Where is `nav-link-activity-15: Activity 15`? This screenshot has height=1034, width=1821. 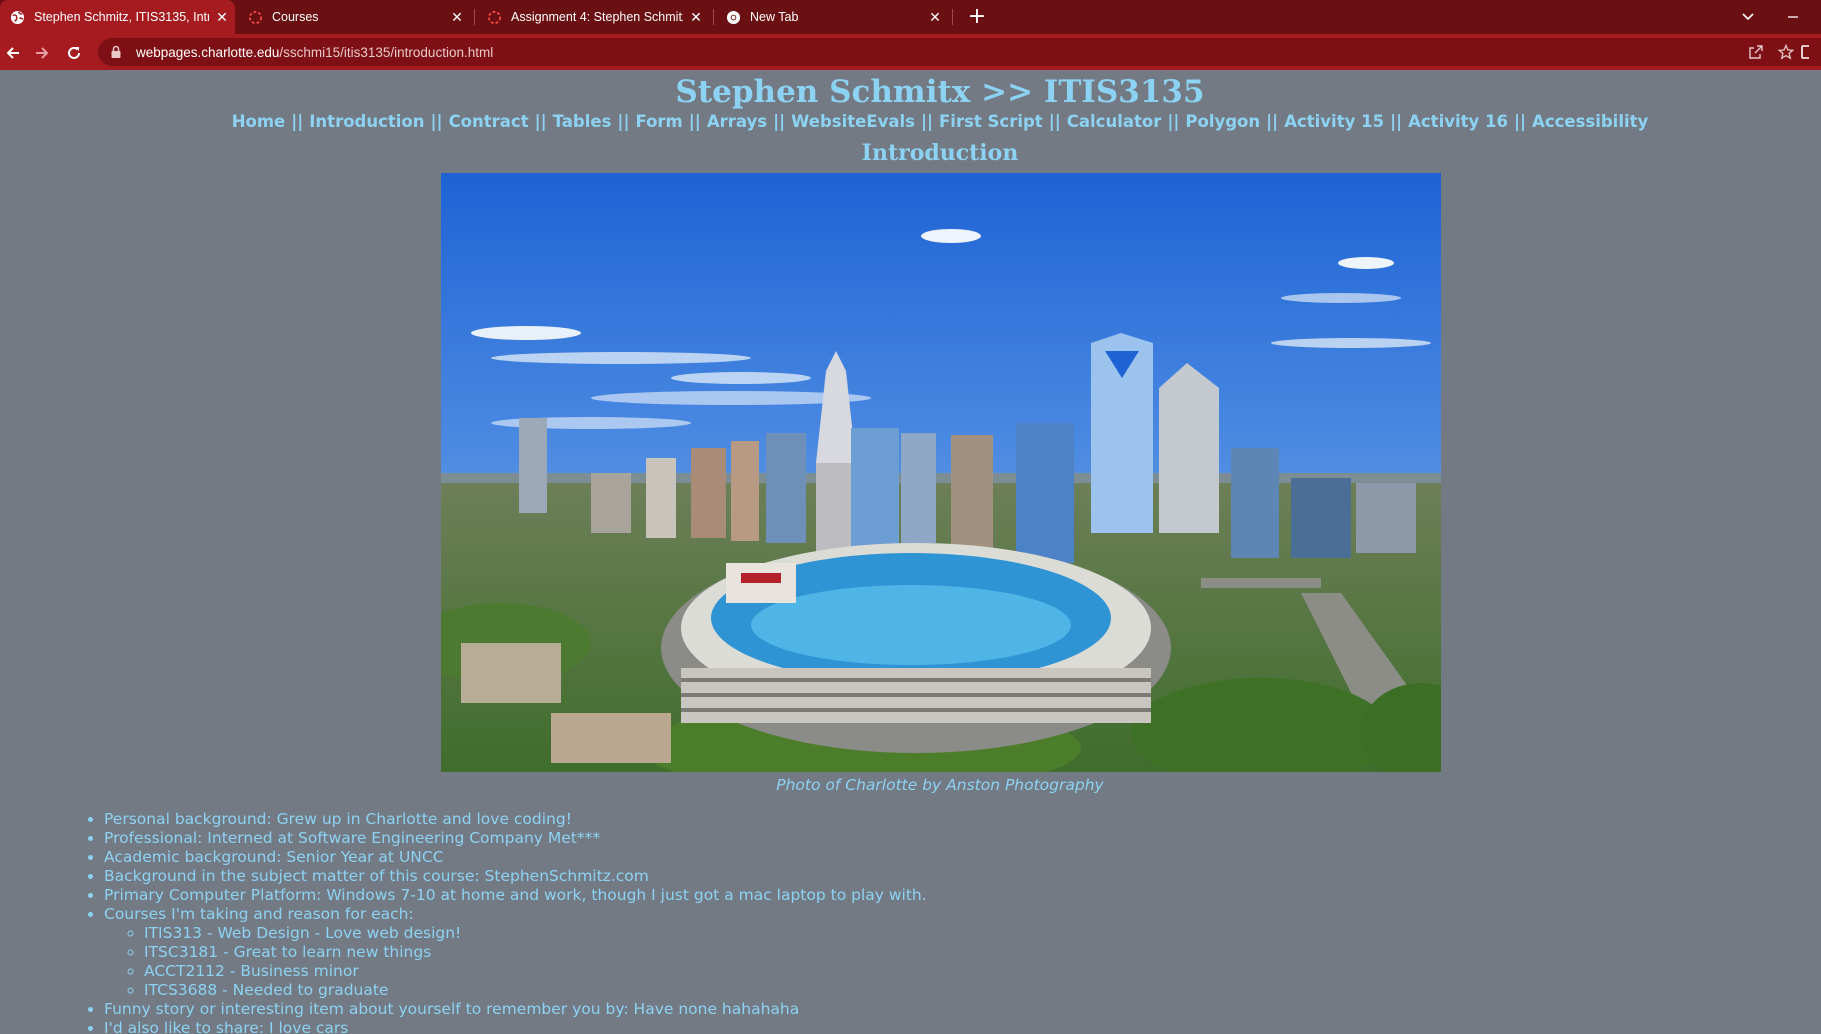 nav-link-activity-15: Activity 15 is located at coordinates (1334, 121).